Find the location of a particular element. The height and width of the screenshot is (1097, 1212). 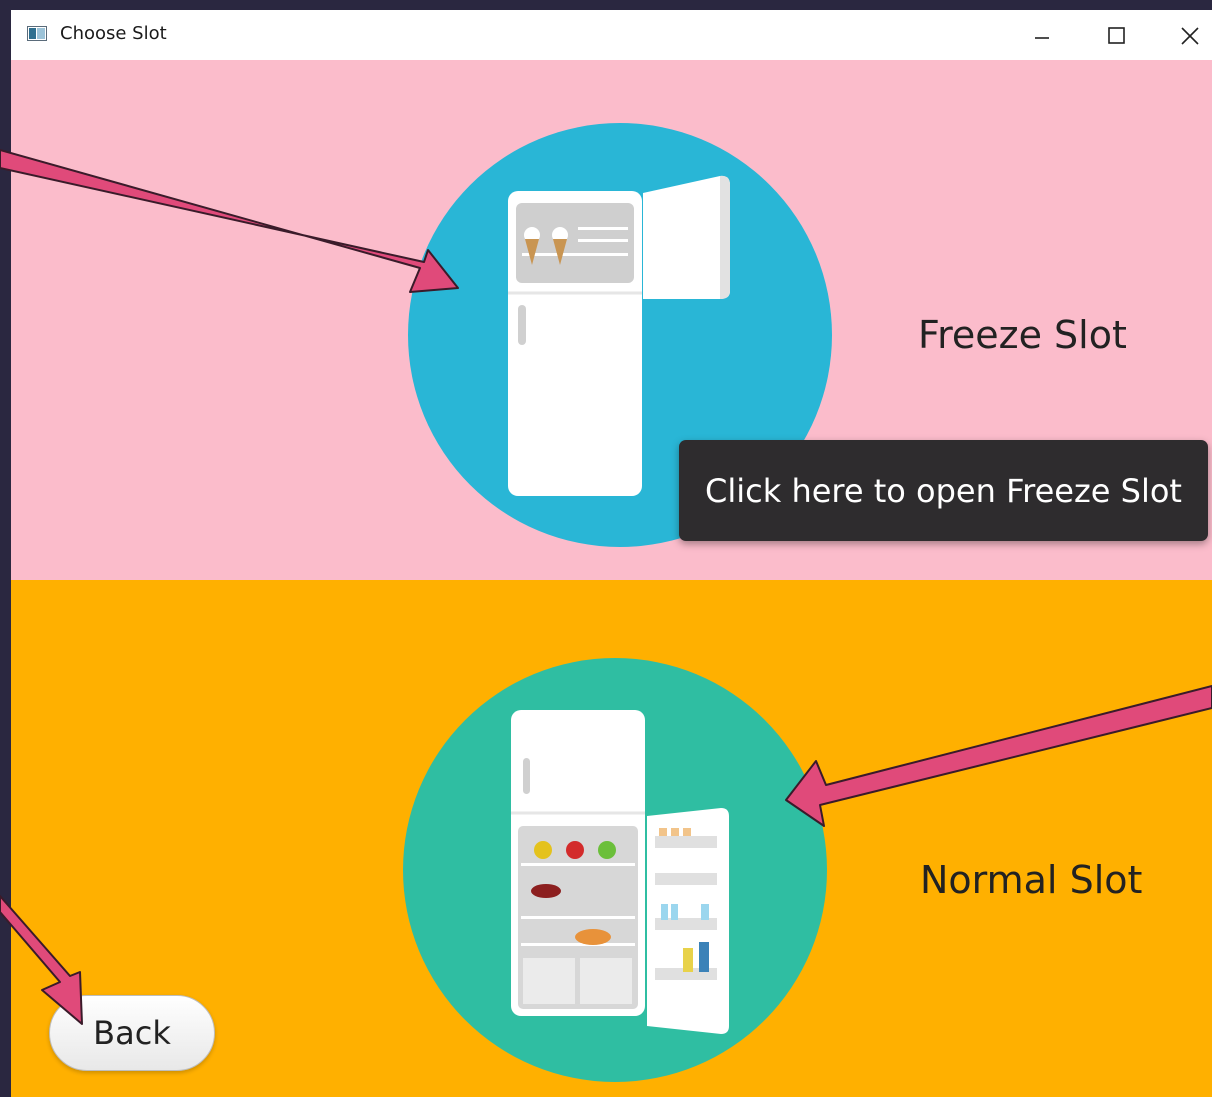

window-title: Choose Slot is located at coordinates (113, 33).